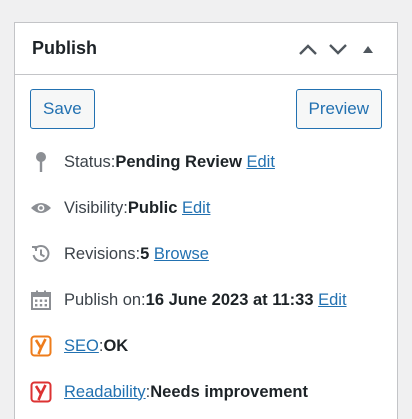  Describe the element at coordinates (41, 253) in the screenshot. I see `history-icon` at that location.